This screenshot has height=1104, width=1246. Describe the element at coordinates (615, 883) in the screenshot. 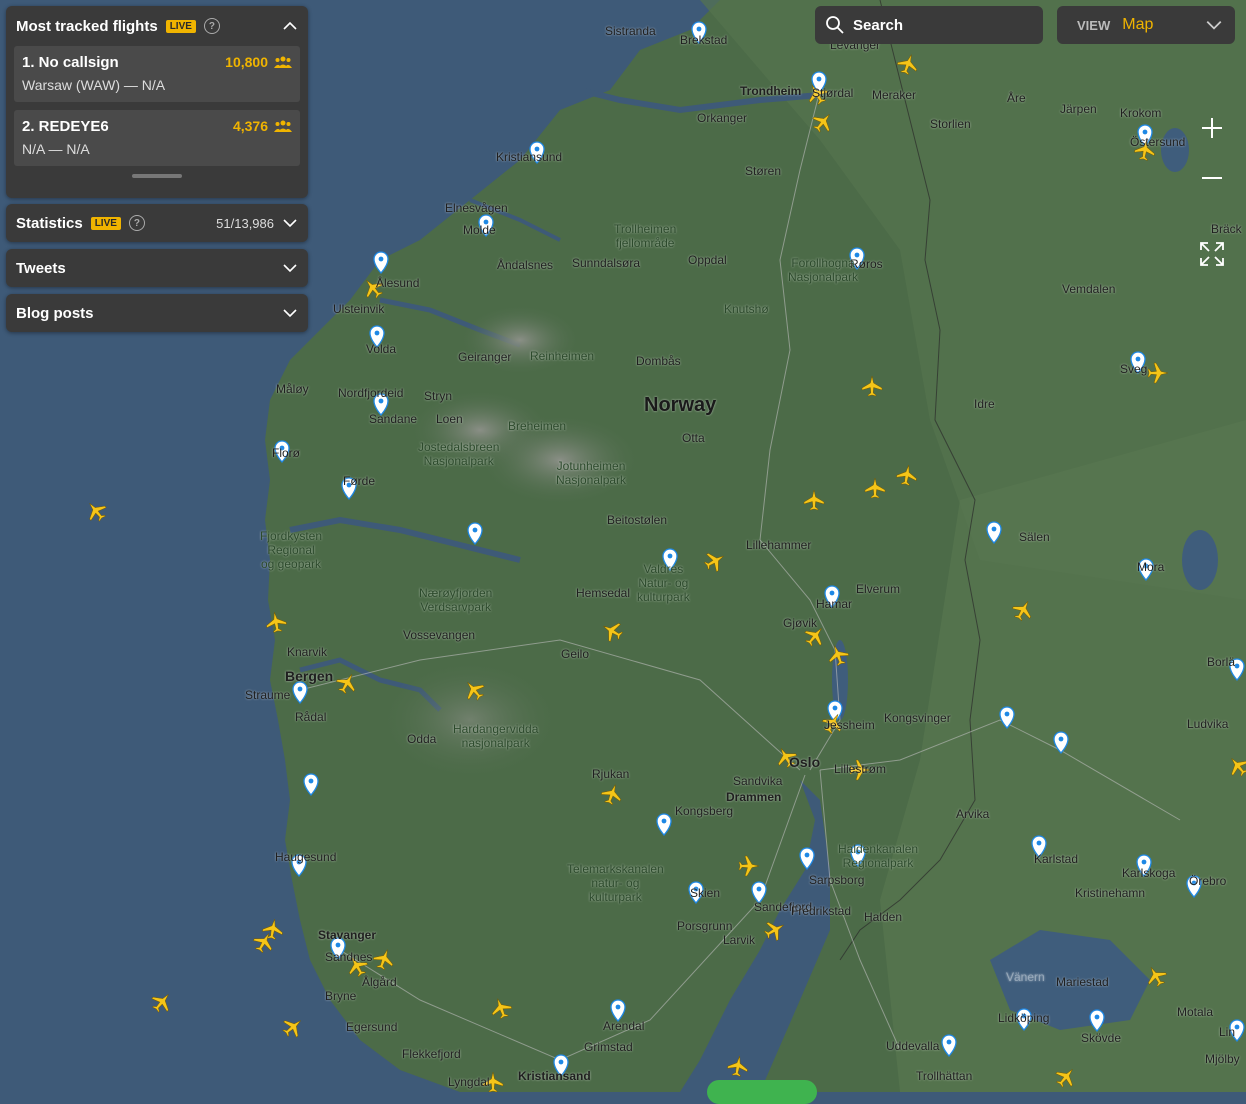

I see `park-label: Telemarkskanalen natur- og kulturpark` at that location.